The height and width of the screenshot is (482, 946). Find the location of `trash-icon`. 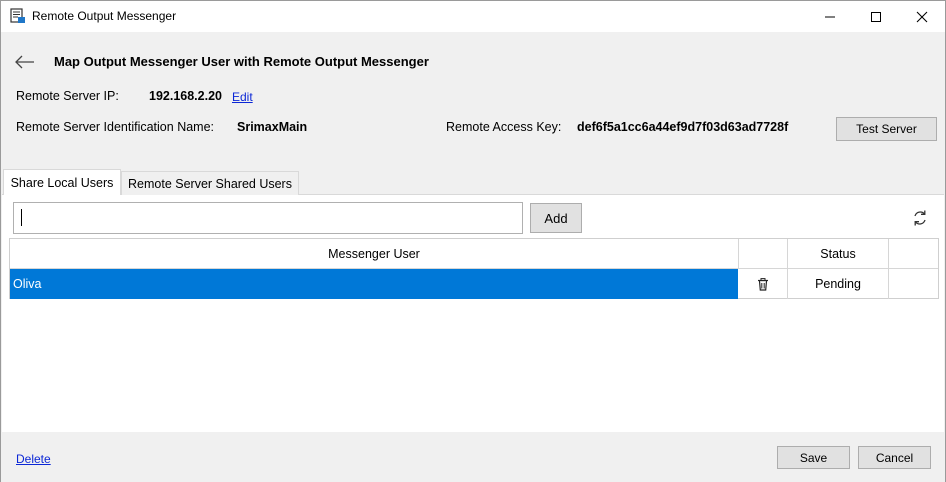

trash-icon is located at coordinates (763, 284).